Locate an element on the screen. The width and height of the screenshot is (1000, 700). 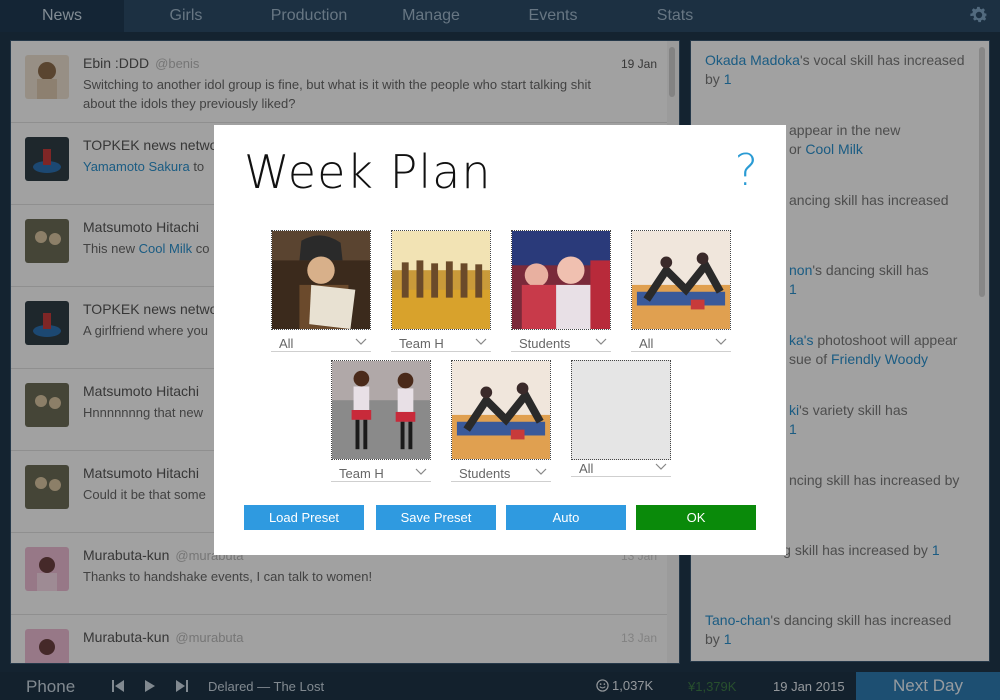
empty-slot-image is located at coordinates (621, 410).